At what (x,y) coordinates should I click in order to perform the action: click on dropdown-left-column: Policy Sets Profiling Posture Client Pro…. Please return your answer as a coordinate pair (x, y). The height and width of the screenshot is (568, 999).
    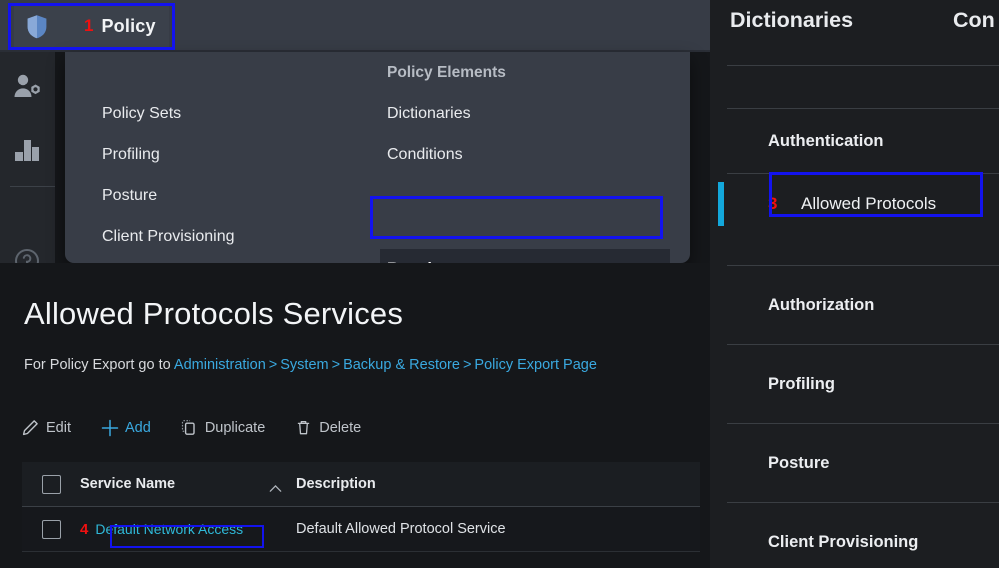
    Looking at the image, I should click on (168, 154).